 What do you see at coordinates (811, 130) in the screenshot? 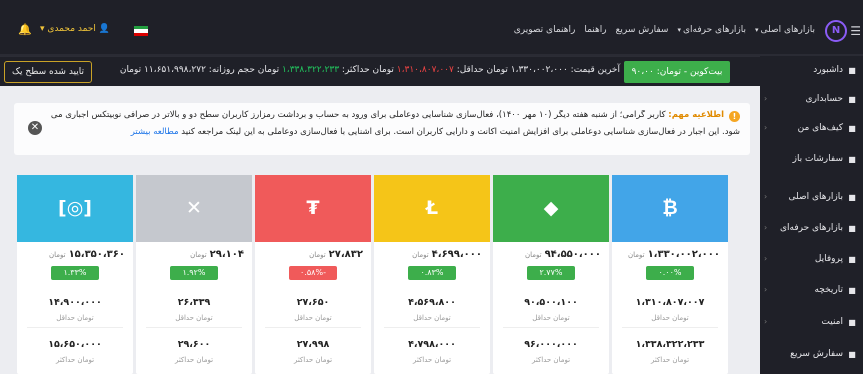
I see `sidebar-item-wallets: ■ کیف‌های من ‹` at bounding box center [811, 130].